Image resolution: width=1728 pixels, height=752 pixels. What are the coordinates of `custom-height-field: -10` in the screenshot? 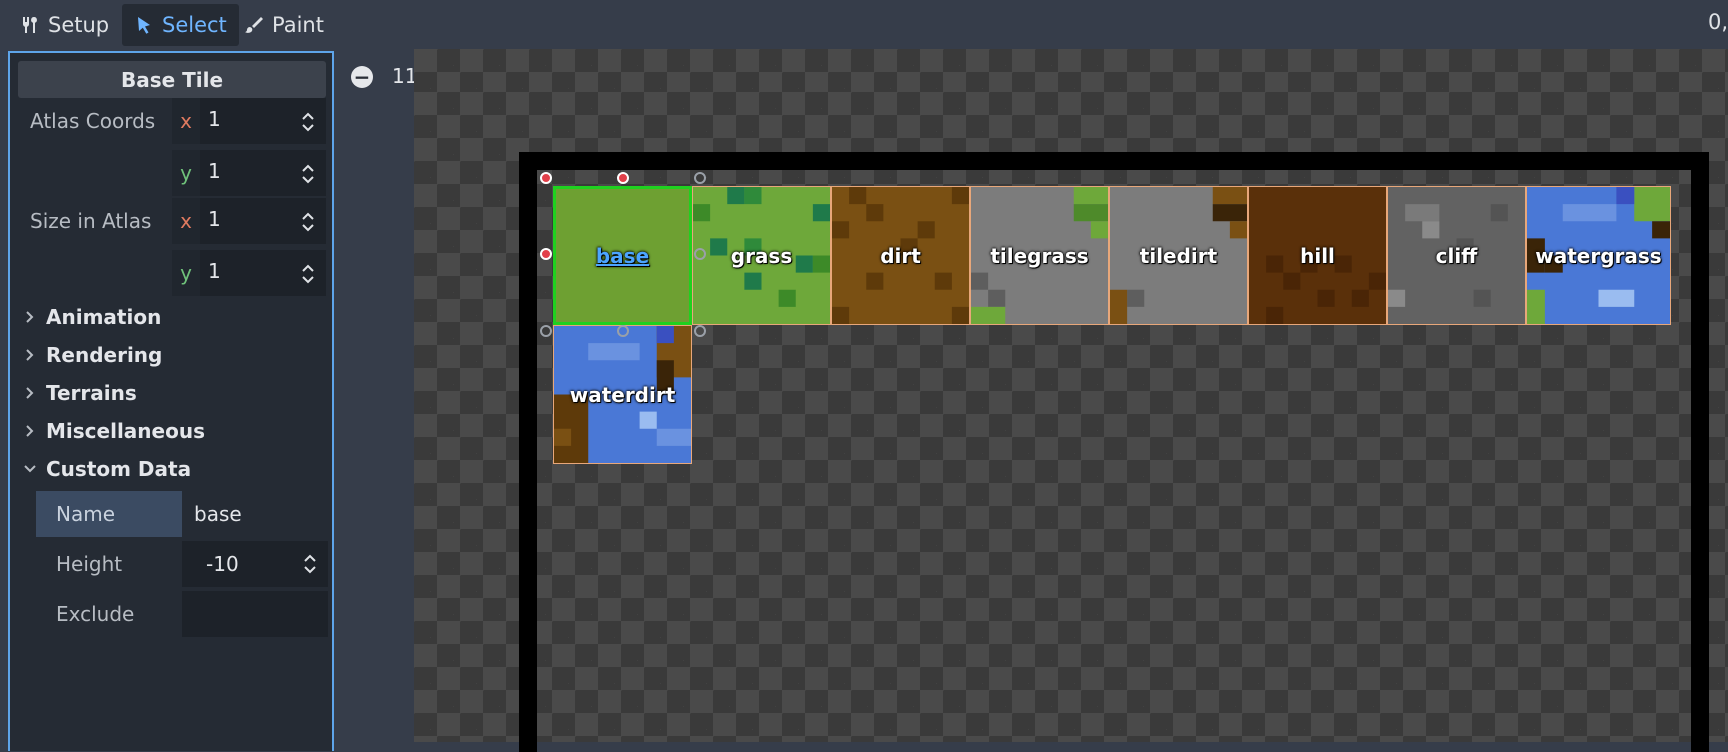 It's located at (255, 564).